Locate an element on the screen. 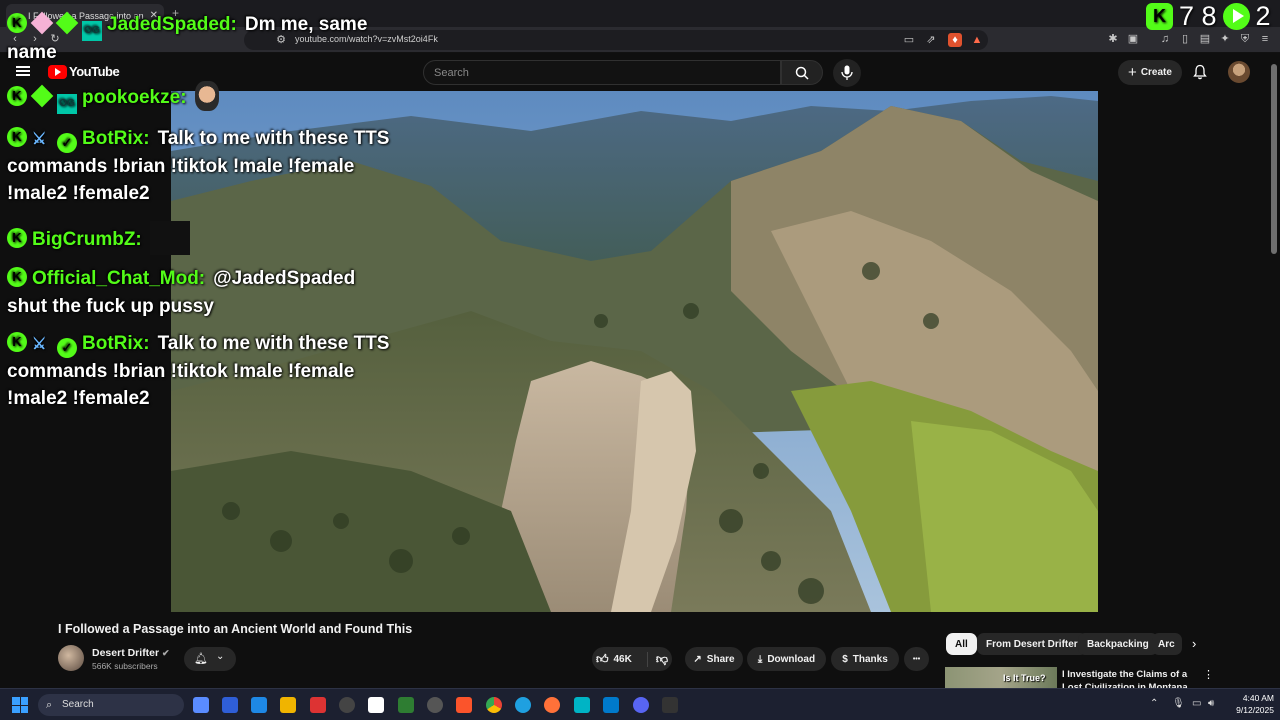 The image size is (1280, 720). extensions-icon: ✱ is located at coordinates (1113, 39).